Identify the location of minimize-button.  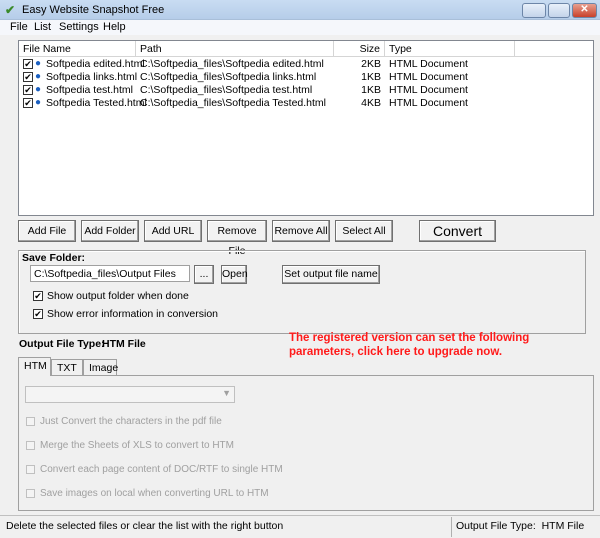
(534, 10).